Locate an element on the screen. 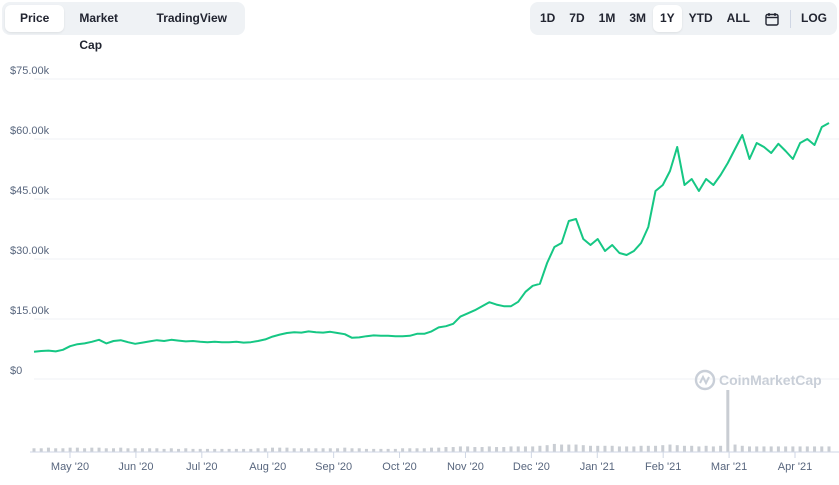 This screenshot has height=485, width=839. volume-bars is located at coordinates (431, 421).